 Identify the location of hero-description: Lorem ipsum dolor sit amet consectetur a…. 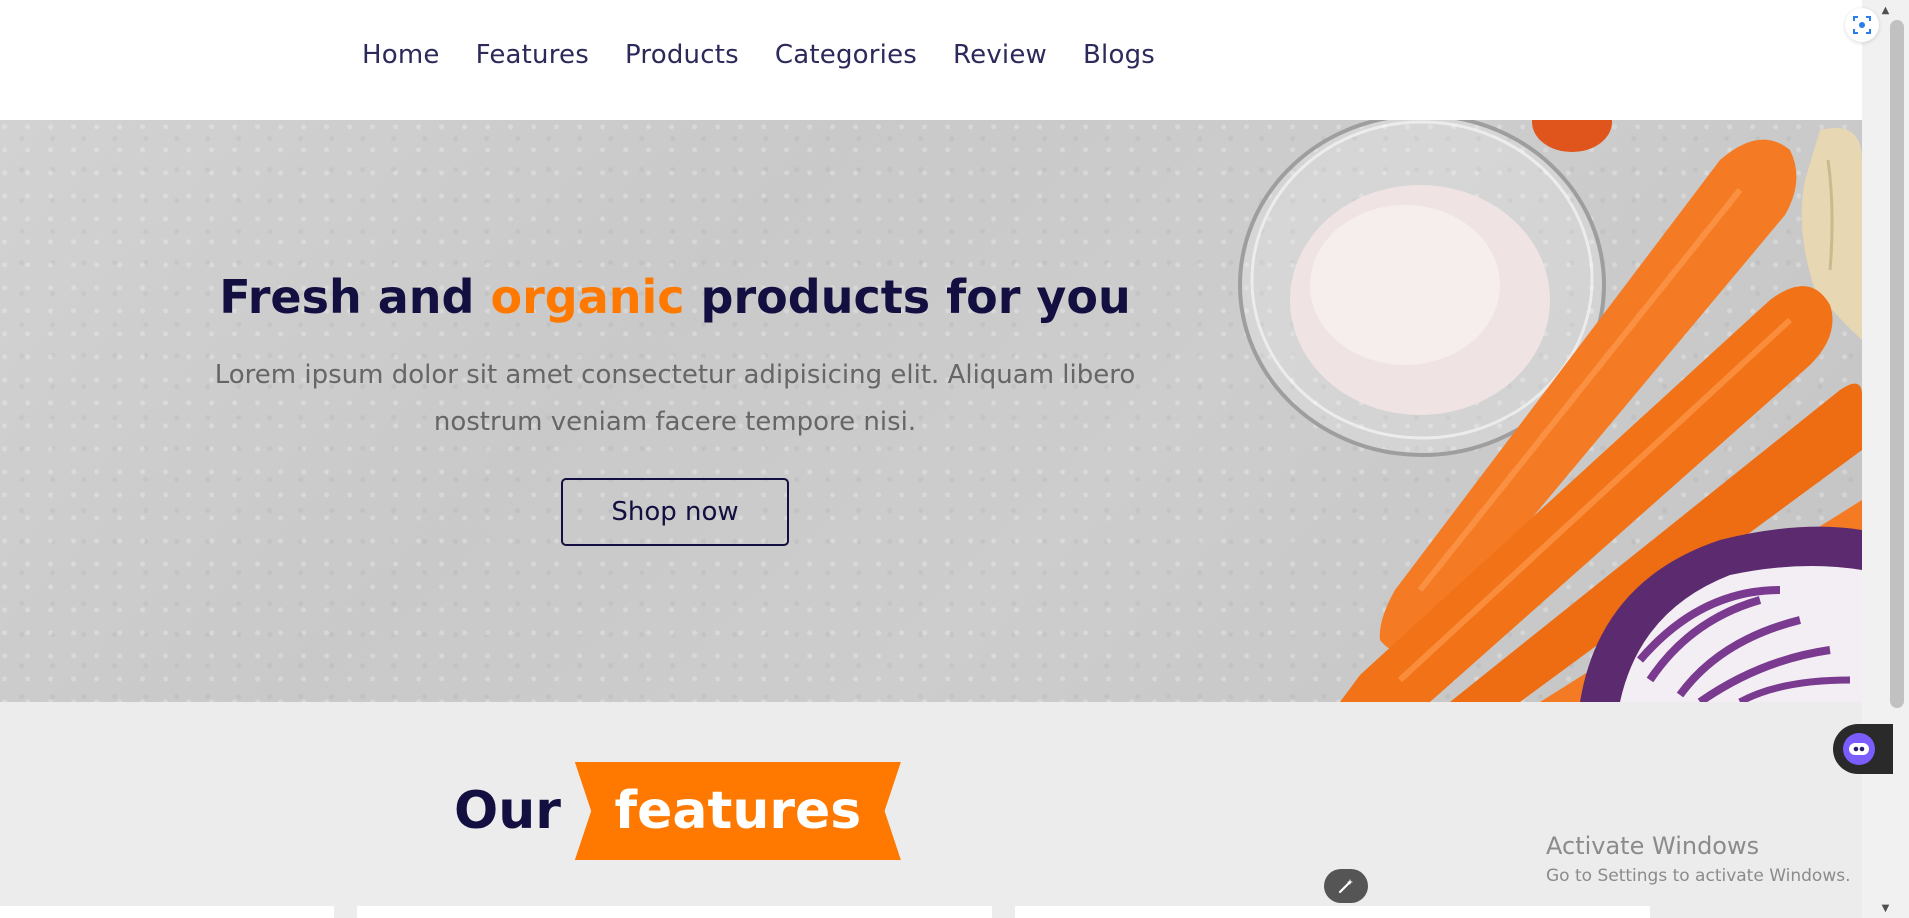
(675, 398).